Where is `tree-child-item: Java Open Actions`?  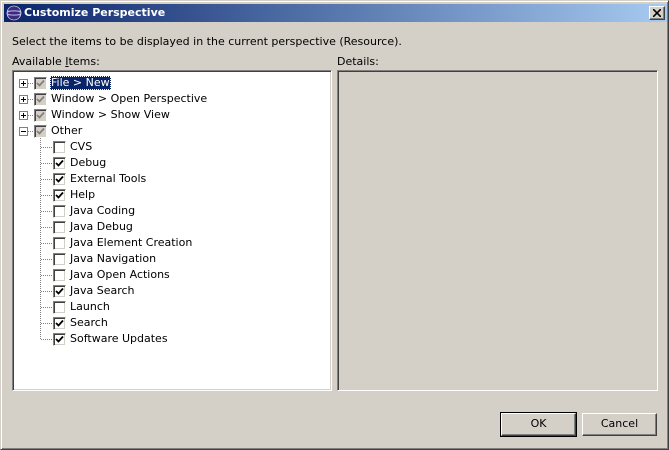 tree-child-item: Java Open Actions is located at coordinates (172, 275).